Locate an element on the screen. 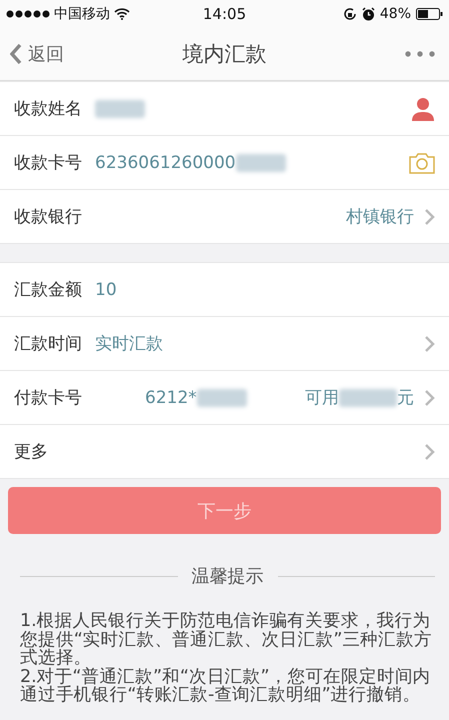 The height and width of the screenshot is (720, 449). battery-icon is located at coordinates (430, 14).